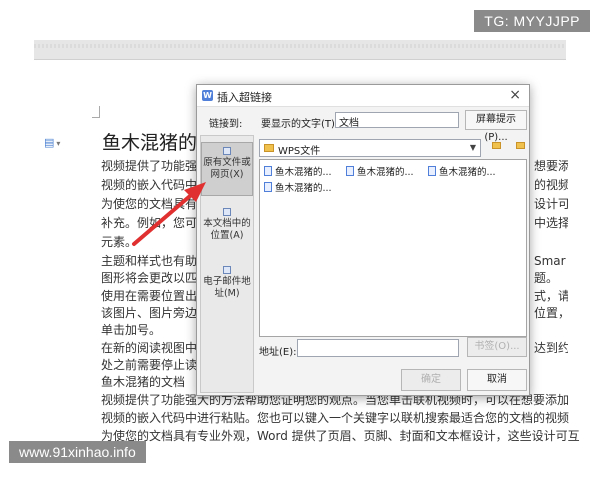 The width and height of the screenshot is (600, 480). What do you see at coordinates (162, 220) in the screenshot?
I see `arrow-shaft` at bounding box center [162, 220].